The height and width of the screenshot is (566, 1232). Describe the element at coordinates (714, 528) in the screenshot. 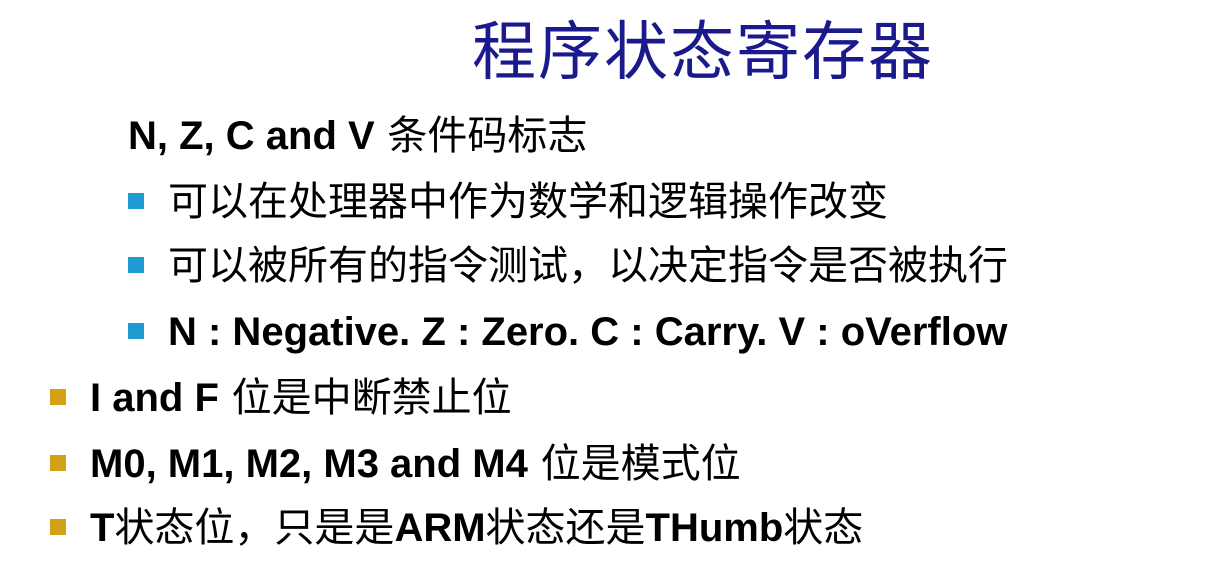

I see `top-bullet-part: THumb` at that location.